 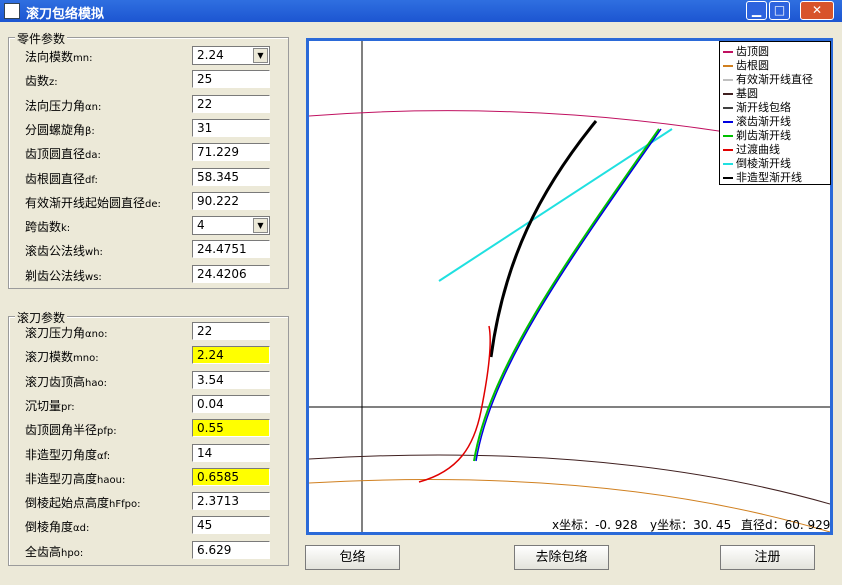 What do you see at coordinates (59, 57) in the screenshot?
I see `param-label: 法向模数mn:` at bounding box center [59, 57].